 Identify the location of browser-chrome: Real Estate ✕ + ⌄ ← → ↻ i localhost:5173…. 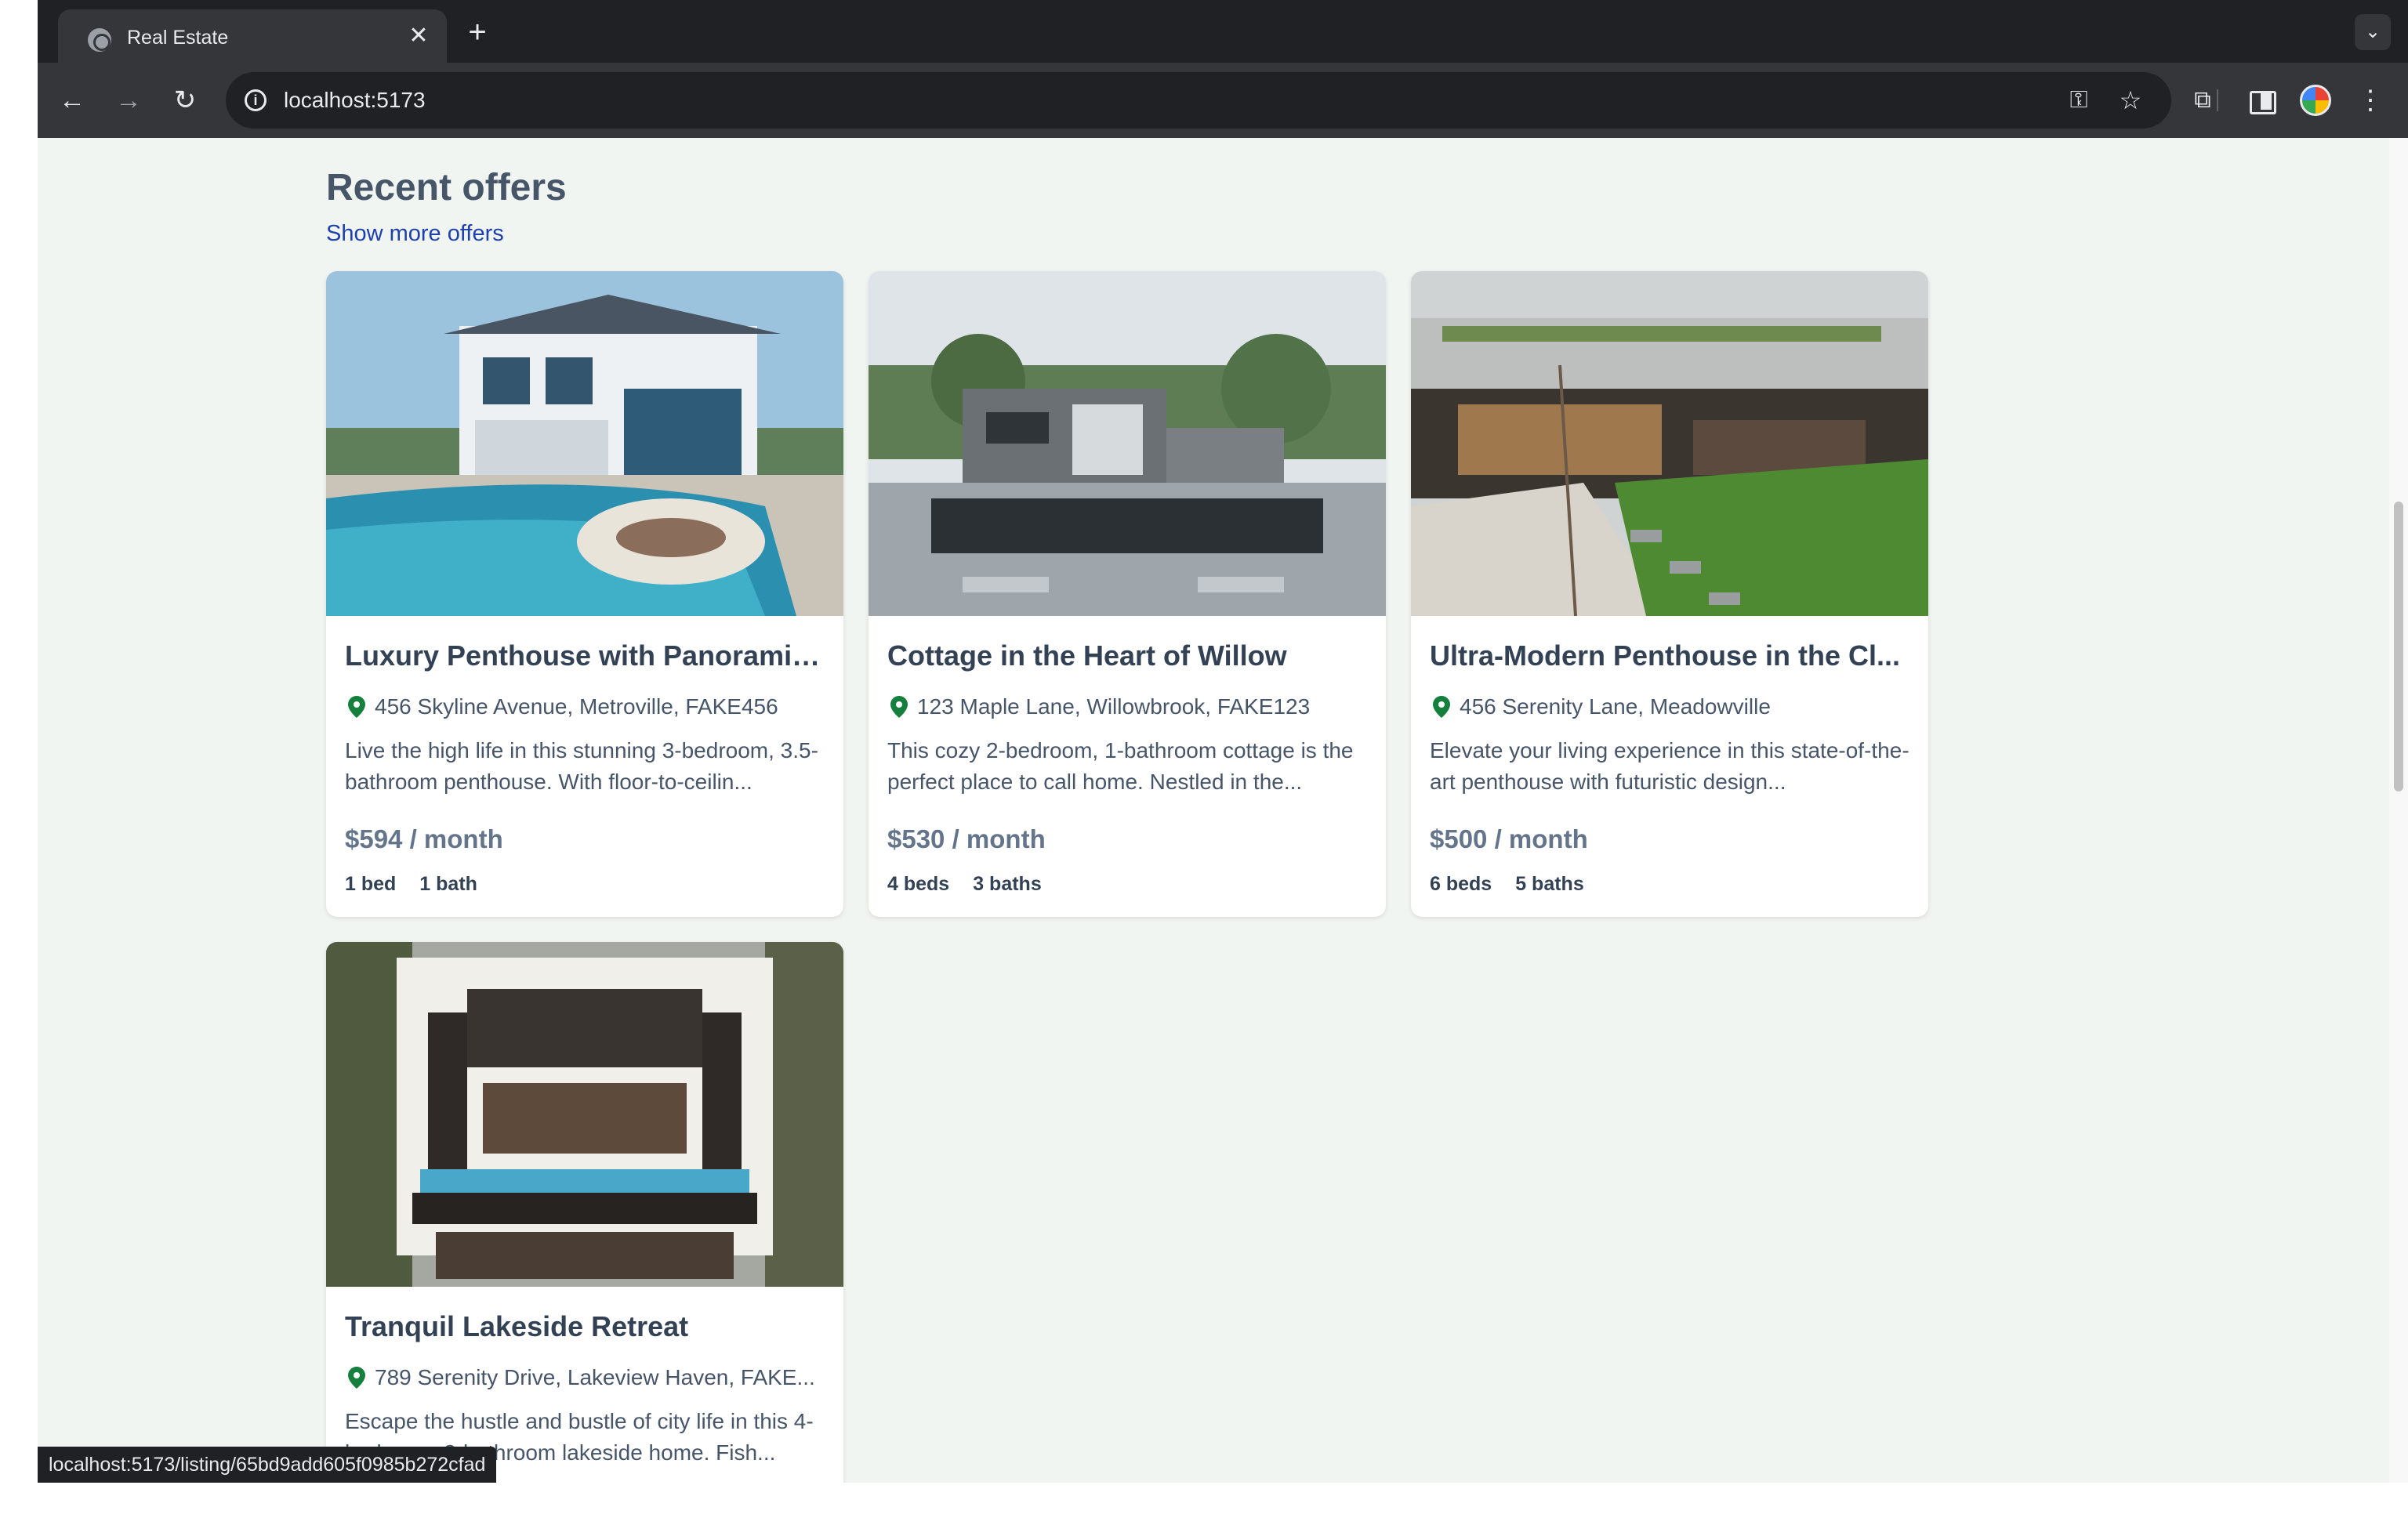
(1223, 69).